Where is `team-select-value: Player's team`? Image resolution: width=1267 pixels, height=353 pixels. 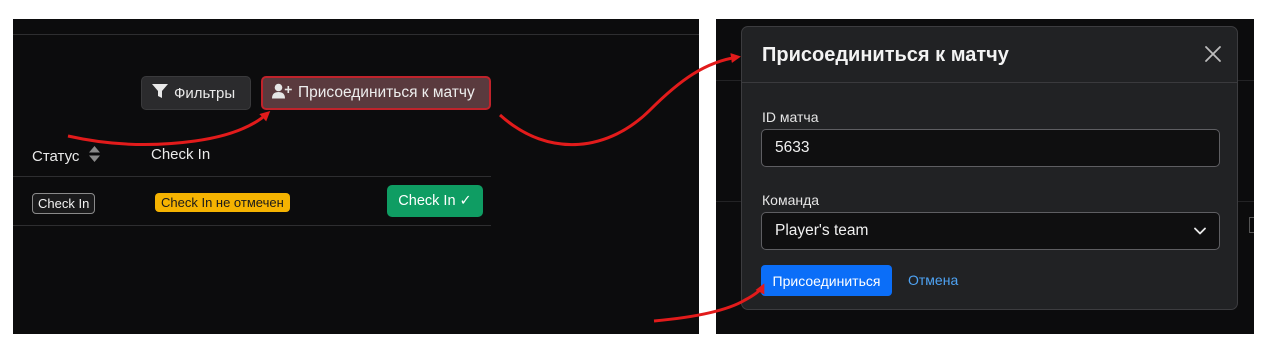
team-select-value: Player's team is located at coordinates (822, 230).